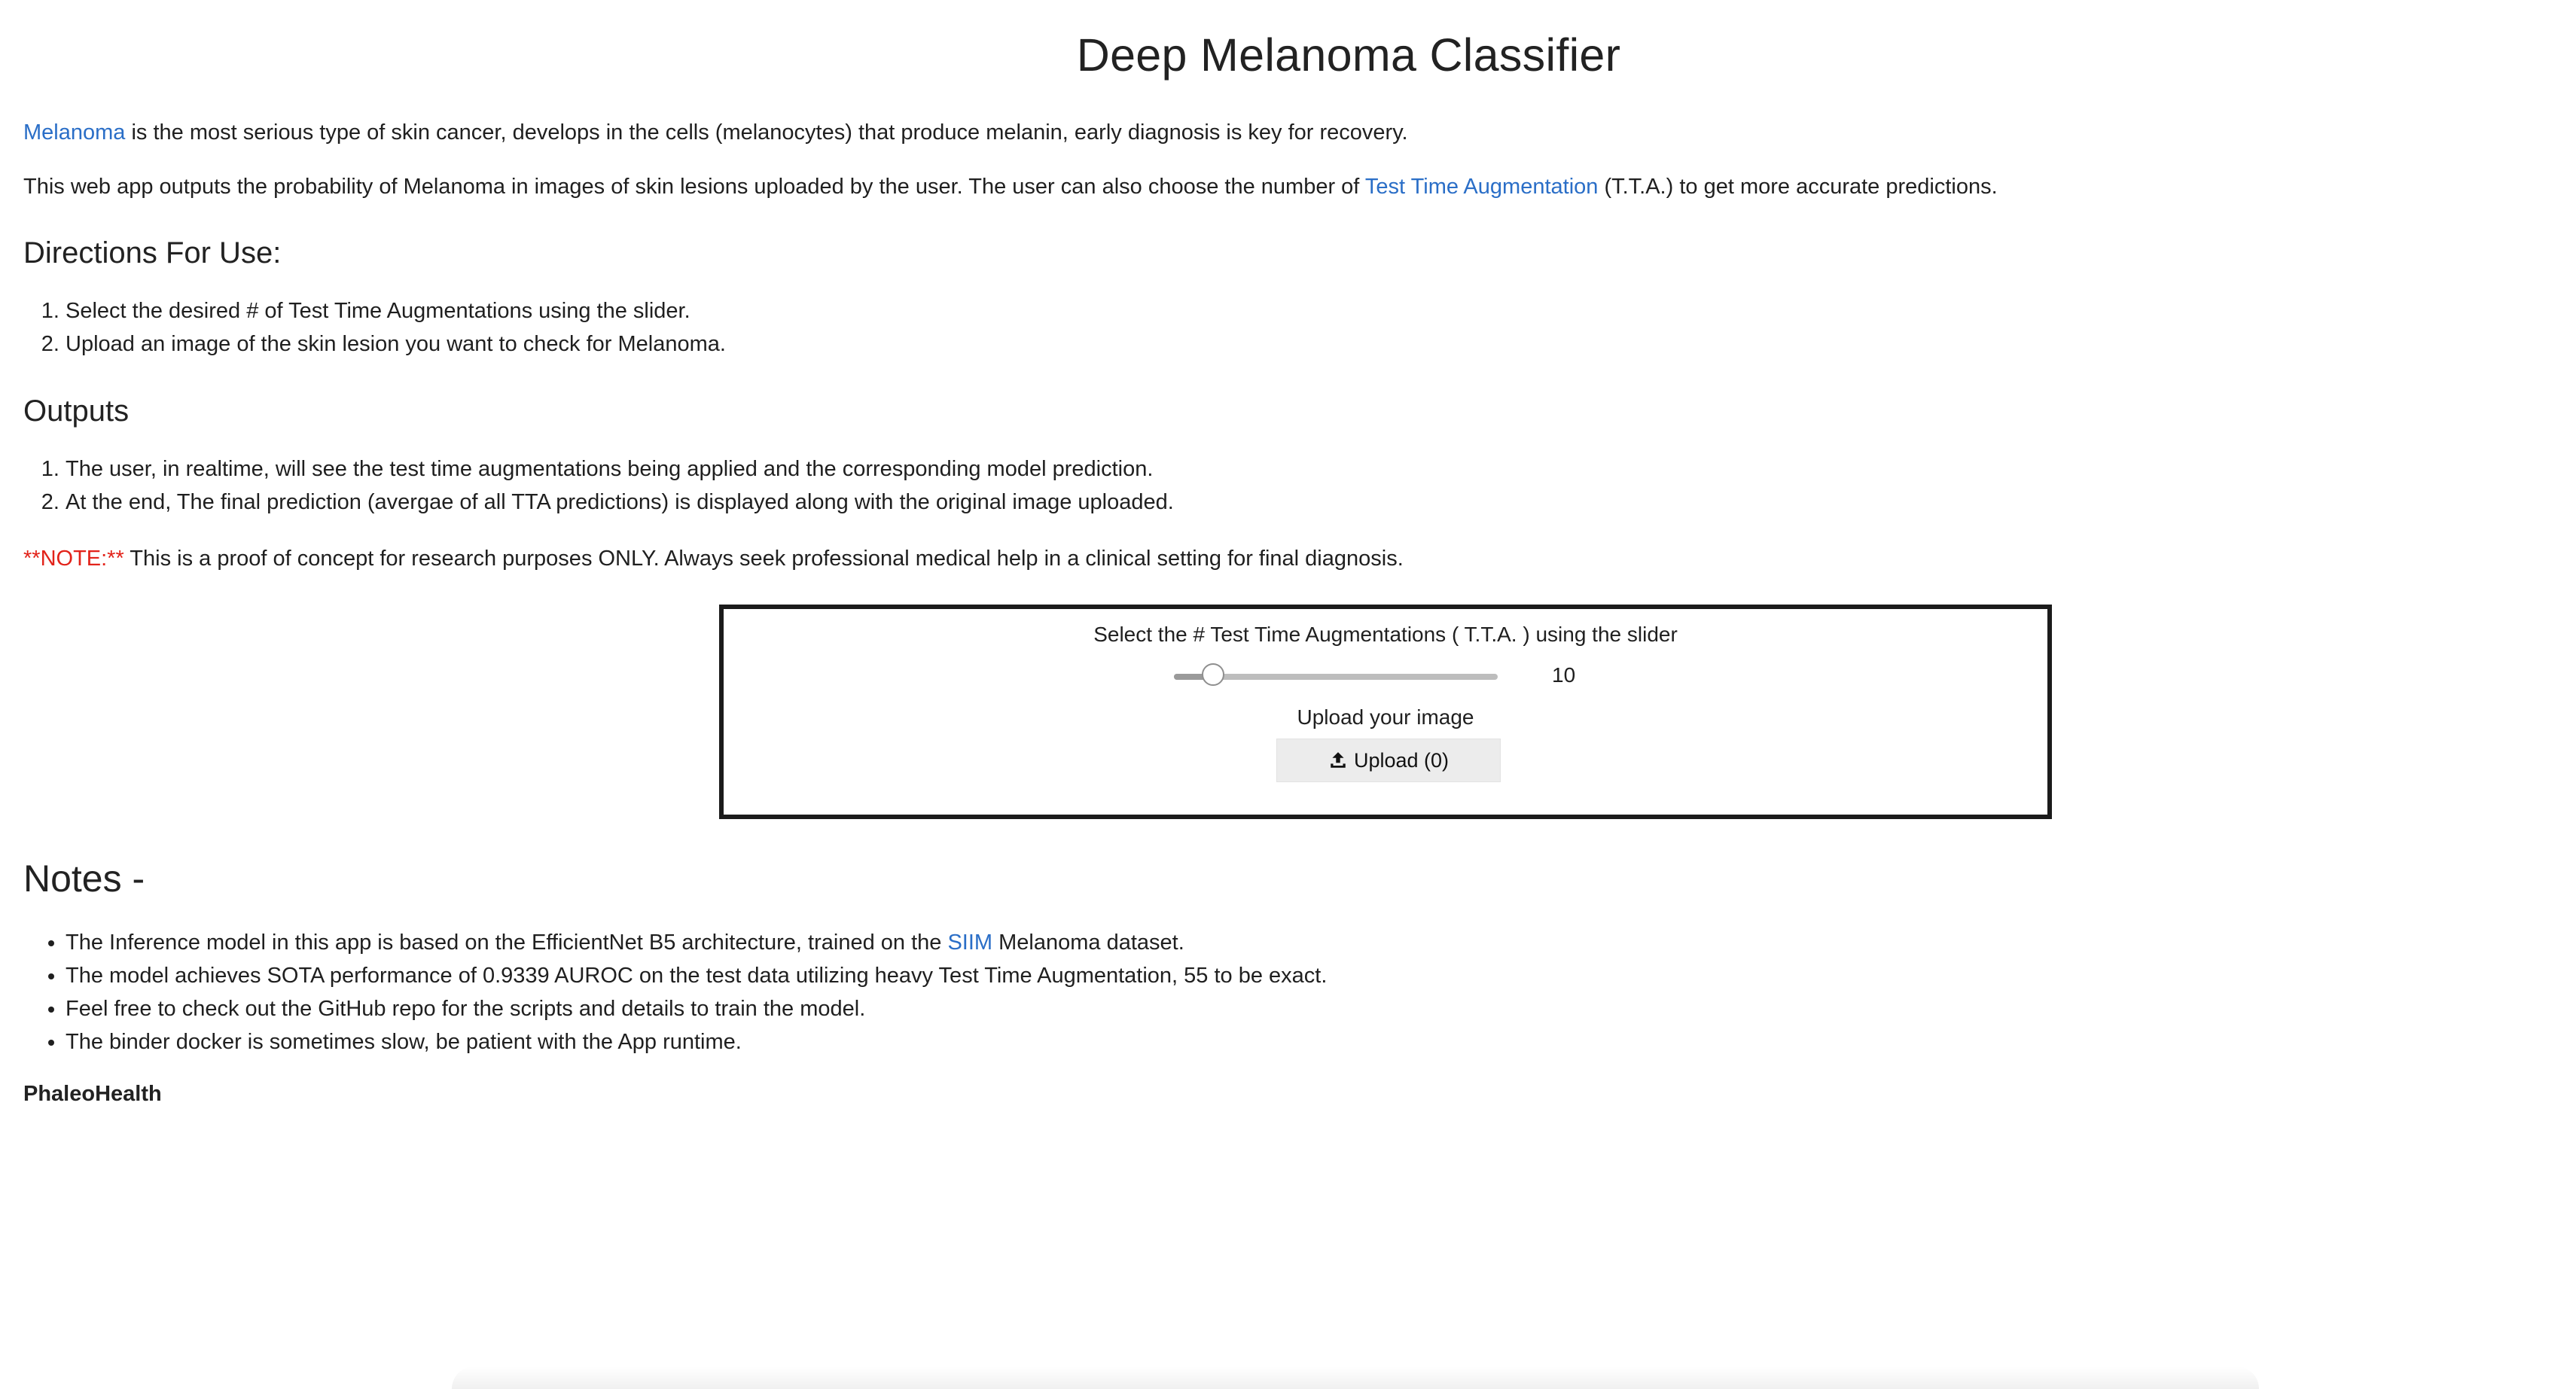 This screenshot has height=1389, width=2576. What do you see at coordinates (76, 411) in the screenshot?
I see `outputs-heading: Outputs` at bounding box center [76, 411].